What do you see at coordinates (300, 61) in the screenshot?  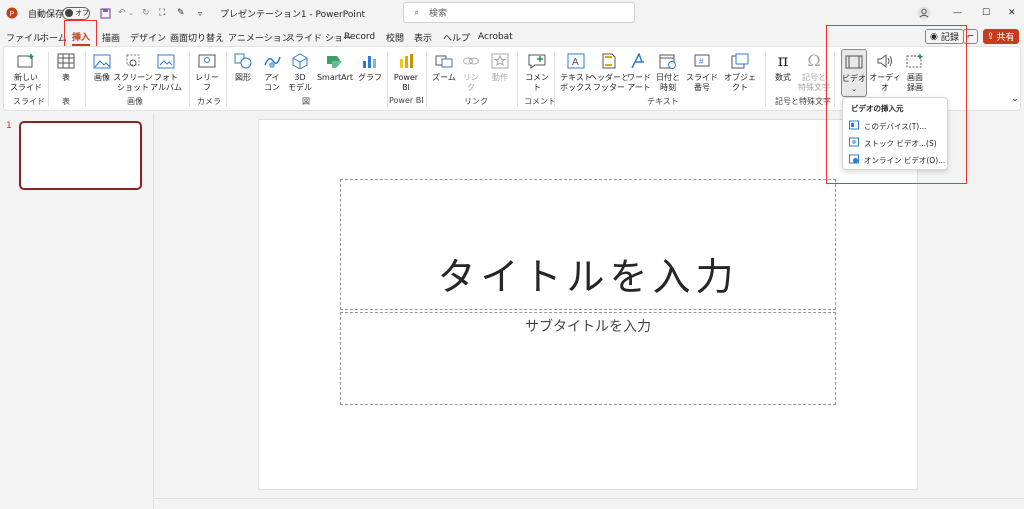 I see `cube-icon` at bounding box center [300, 61].